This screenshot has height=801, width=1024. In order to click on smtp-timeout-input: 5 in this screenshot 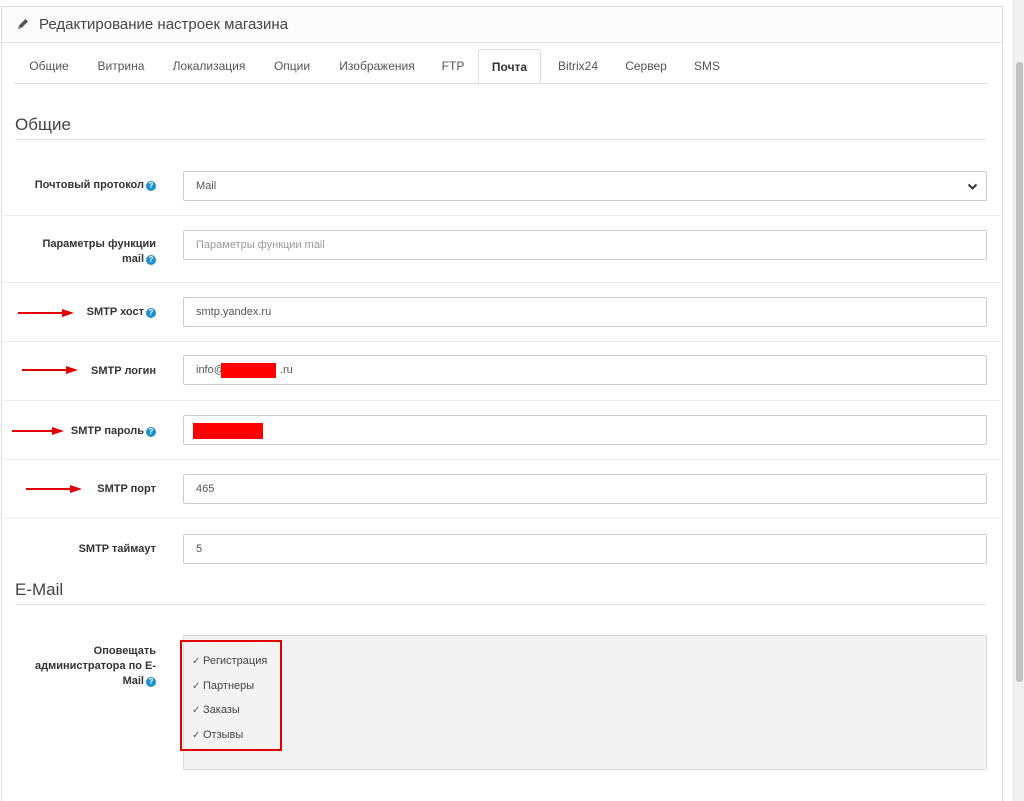, I will do `click(585, 549)`.